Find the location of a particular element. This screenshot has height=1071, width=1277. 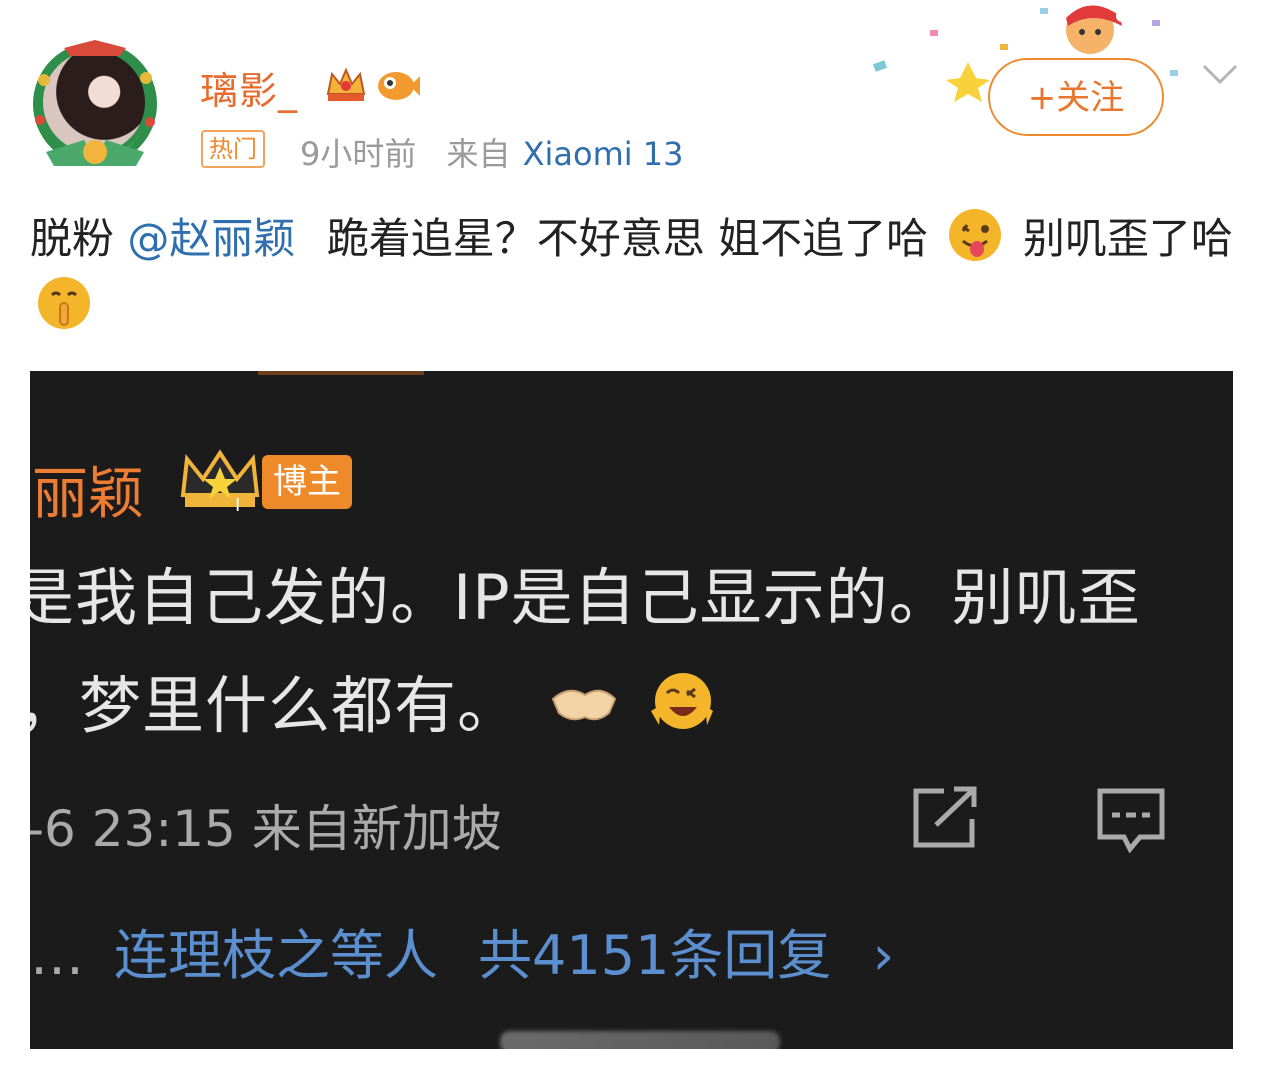

screenshot-text-line2-content: ，梦里什么都有。 is located at coordinates (275, 705).